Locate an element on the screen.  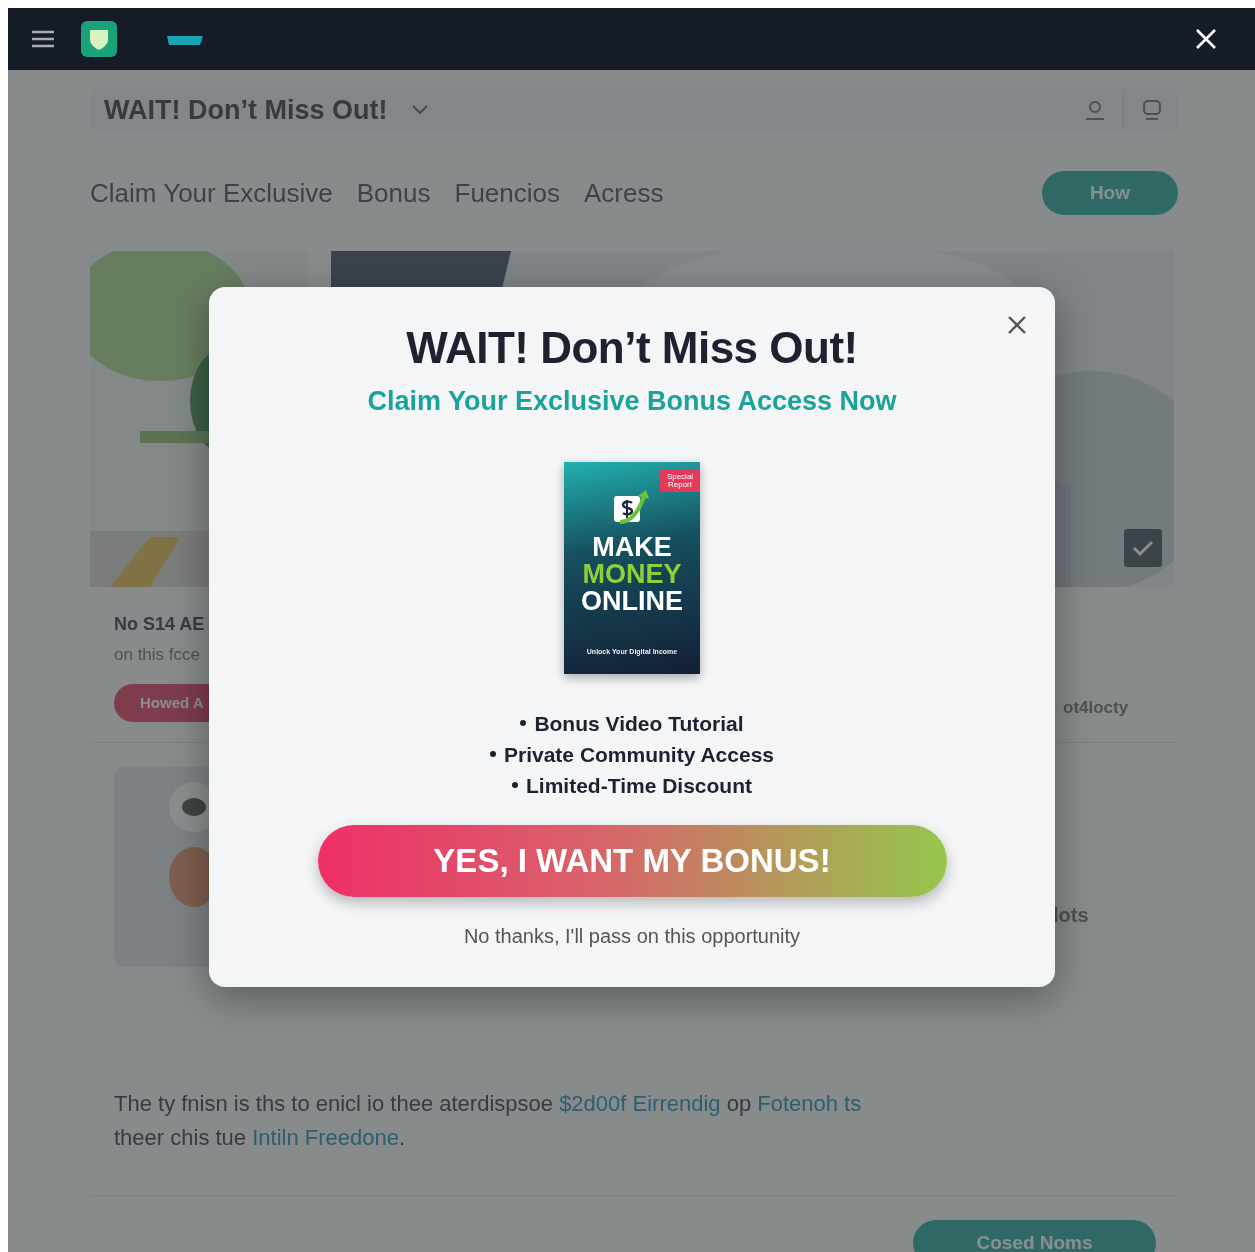
nav-link: Acress is located at coordinates (624, 193).